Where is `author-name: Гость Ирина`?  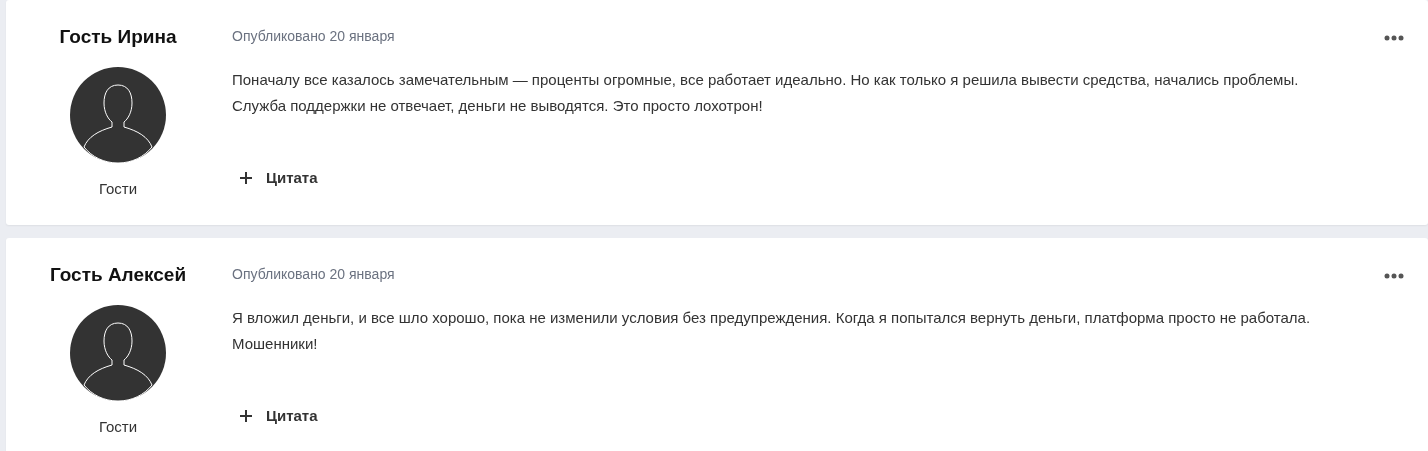 author-name: Гость Ирина is located at coordinates (118, 37).